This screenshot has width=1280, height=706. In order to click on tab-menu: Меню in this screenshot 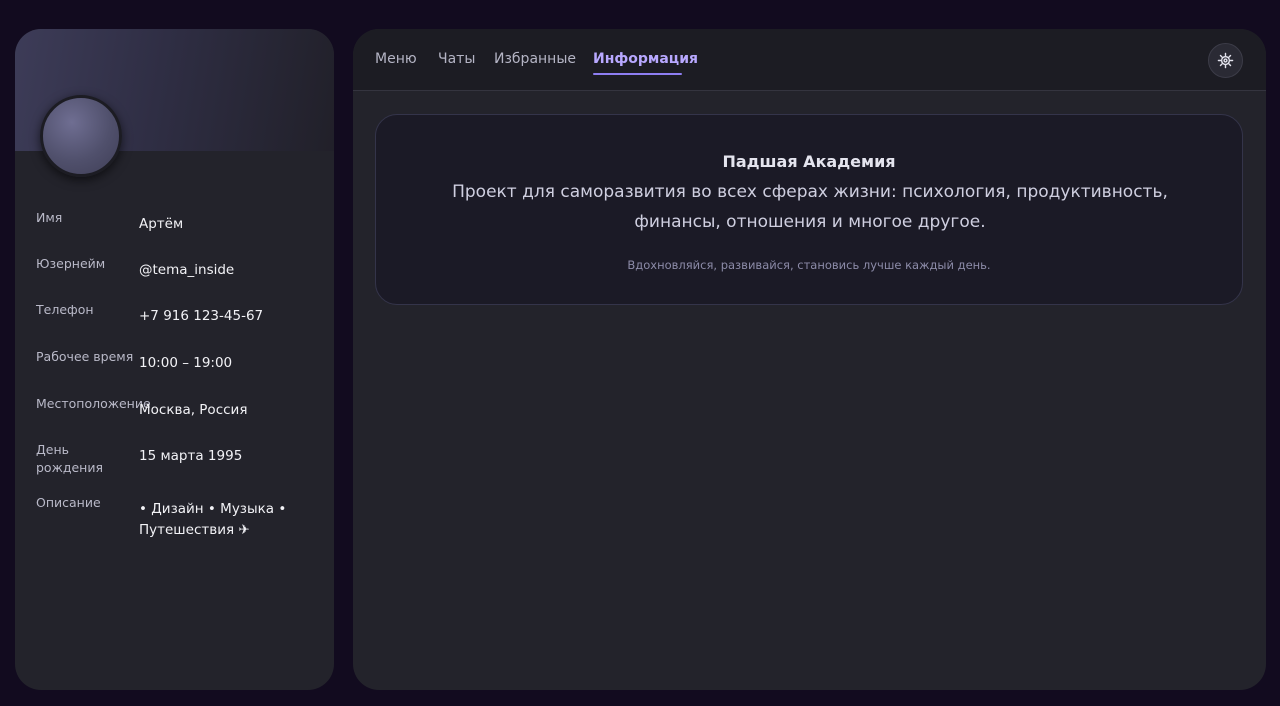, I will do `click(396, 59)`.